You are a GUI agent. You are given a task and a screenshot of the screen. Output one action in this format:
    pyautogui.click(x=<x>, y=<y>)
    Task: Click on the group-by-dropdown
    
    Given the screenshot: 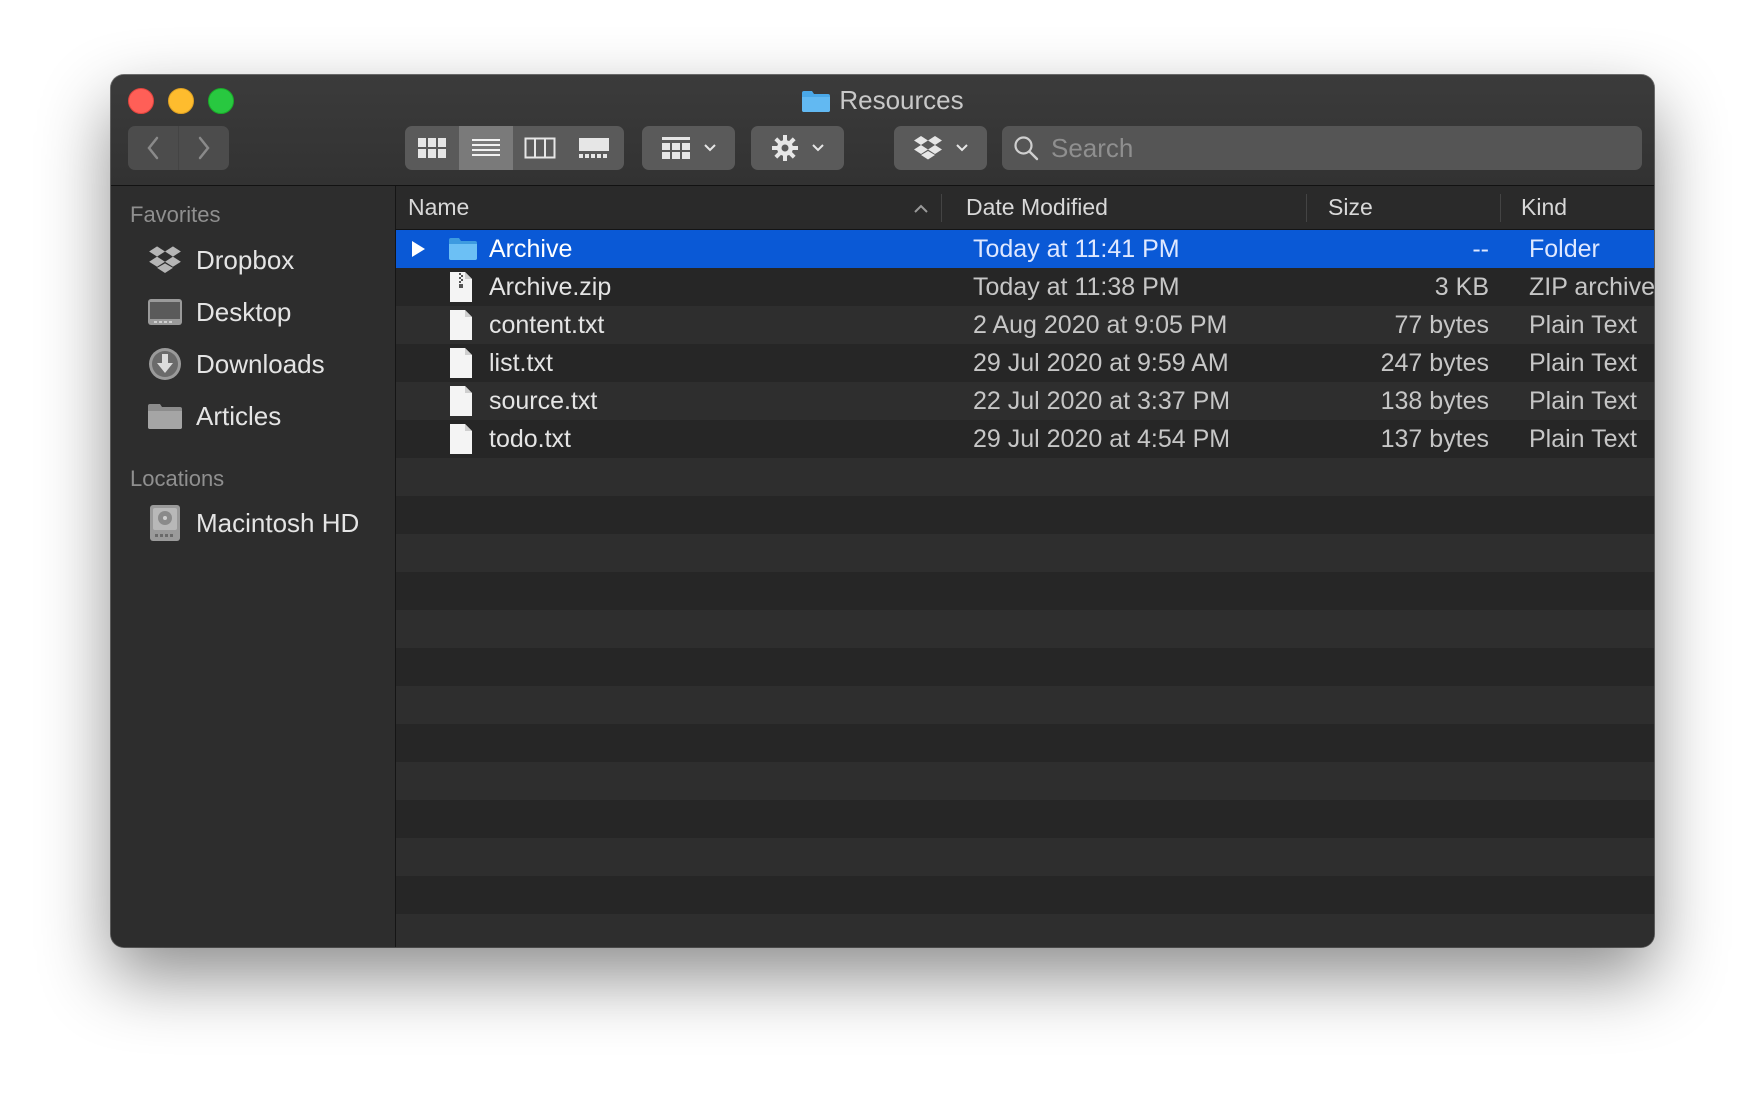 What is the action you would take?
    pyautogui.click(x=688, y=148)
    